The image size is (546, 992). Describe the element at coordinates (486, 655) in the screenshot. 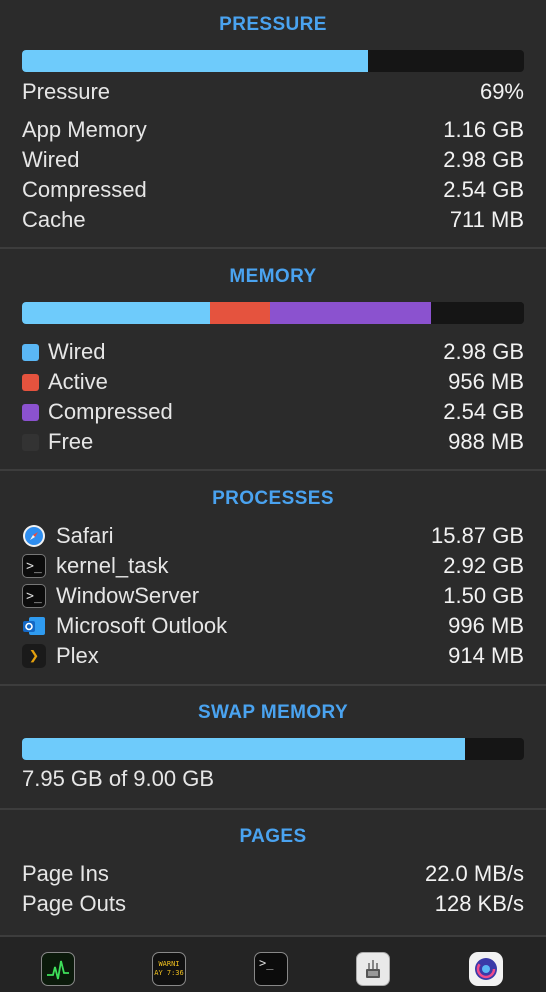

I see `process-memory: 914 MB` at that location.